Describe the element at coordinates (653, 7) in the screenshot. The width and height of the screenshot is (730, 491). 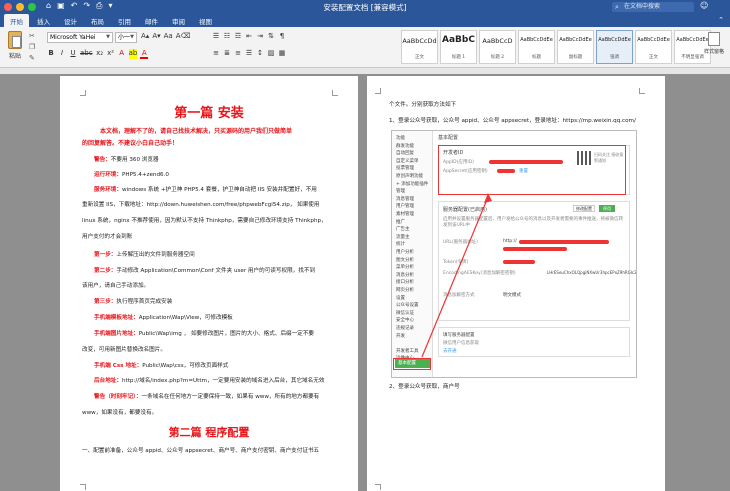
I see `search-input: ⌕ 在文档中搜索` at that location.